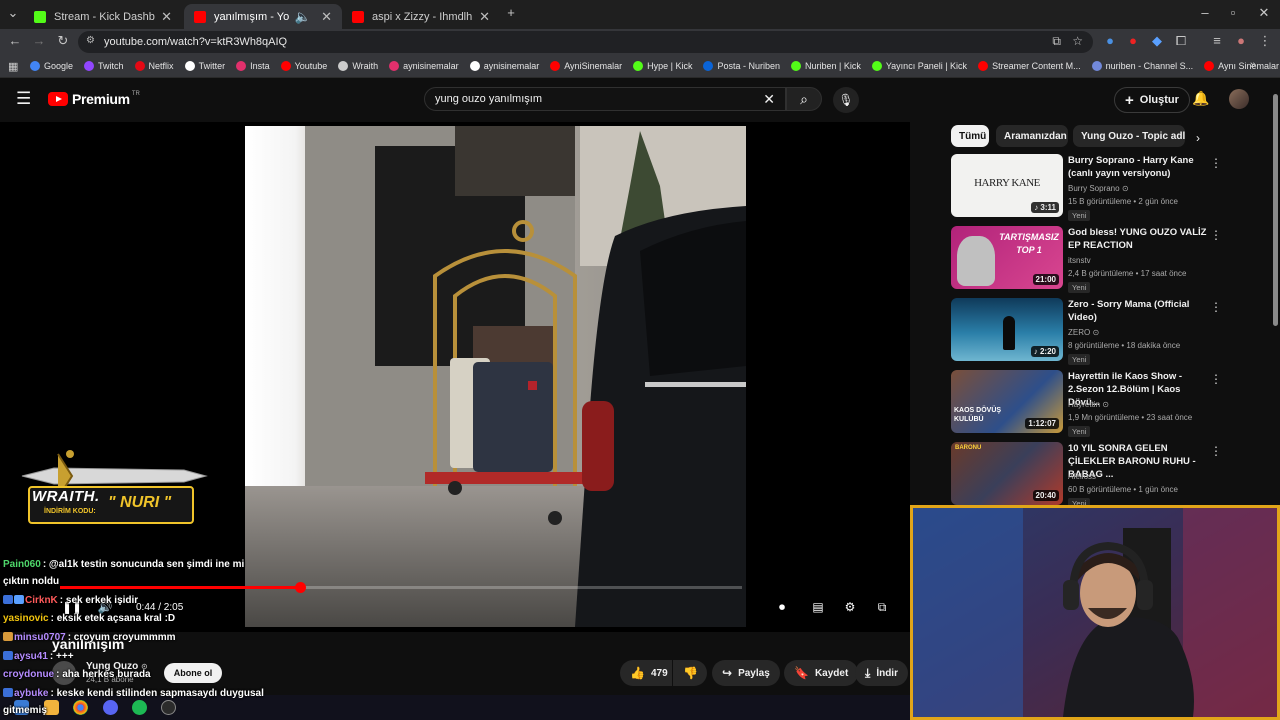  I want to click on recommendation-channel: itsnstv, so click(1079, 260).